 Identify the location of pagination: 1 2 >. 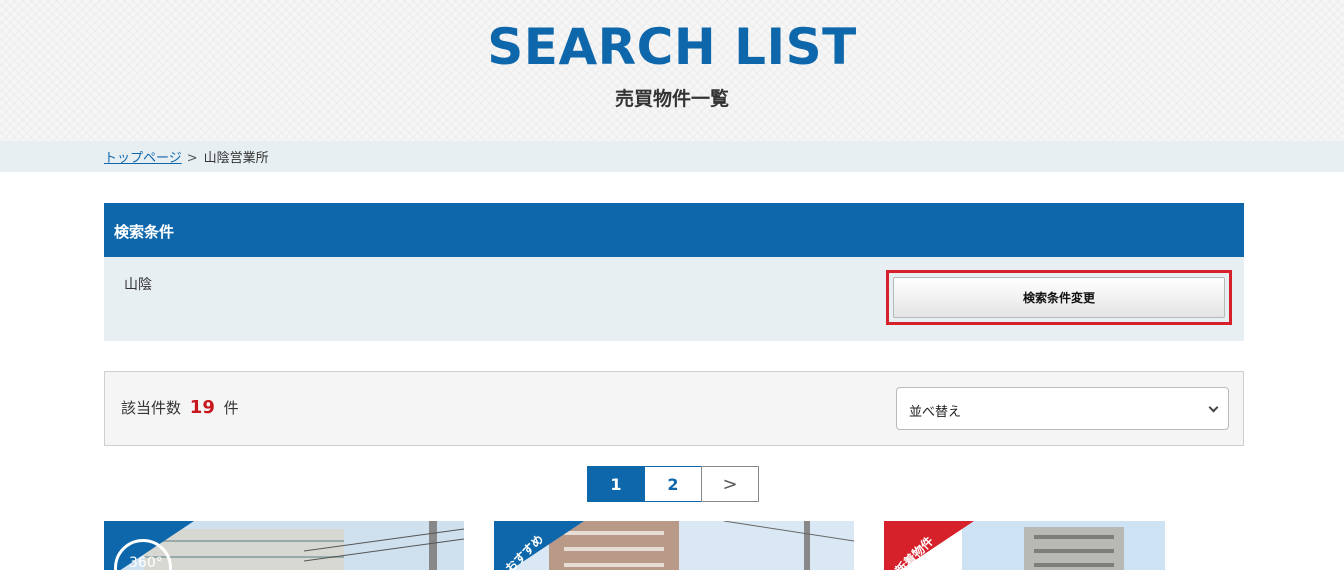
(673, 484).